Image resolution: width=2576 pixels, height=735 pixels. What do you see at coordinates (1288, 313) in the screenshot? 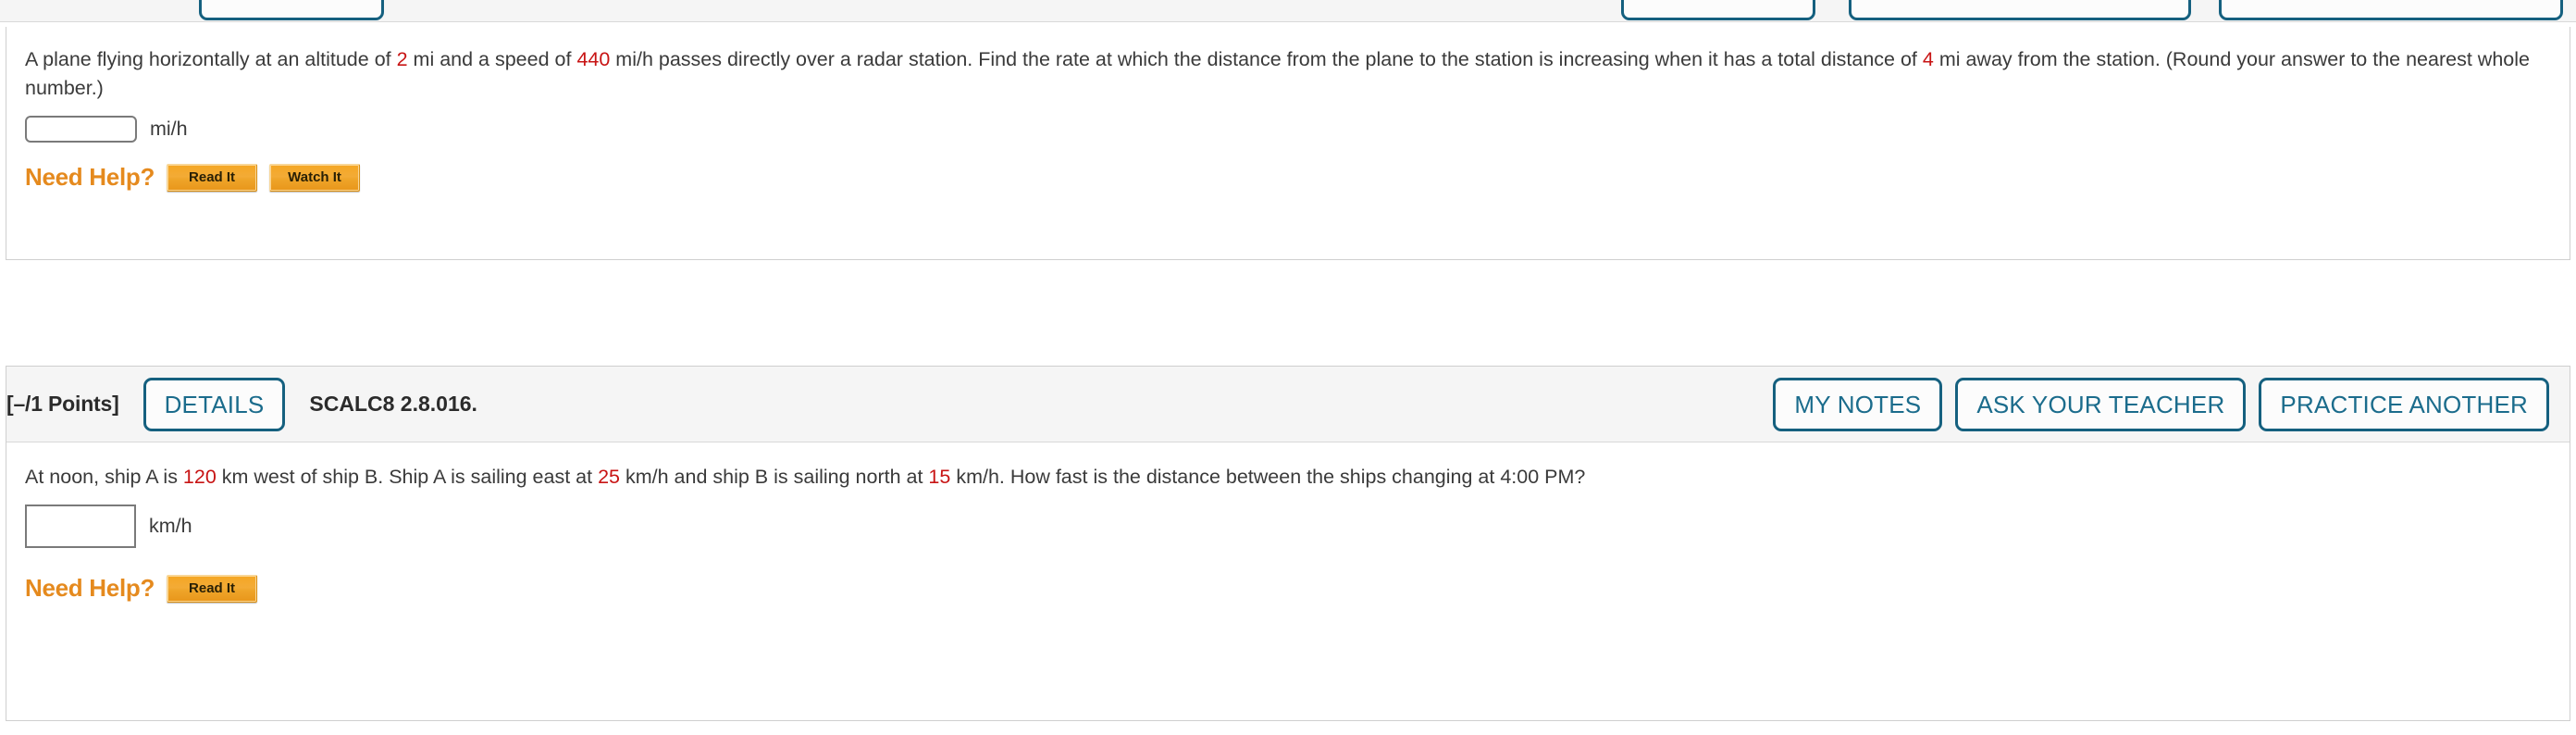
I see `card-gap` at bounding box center [1288, 313].